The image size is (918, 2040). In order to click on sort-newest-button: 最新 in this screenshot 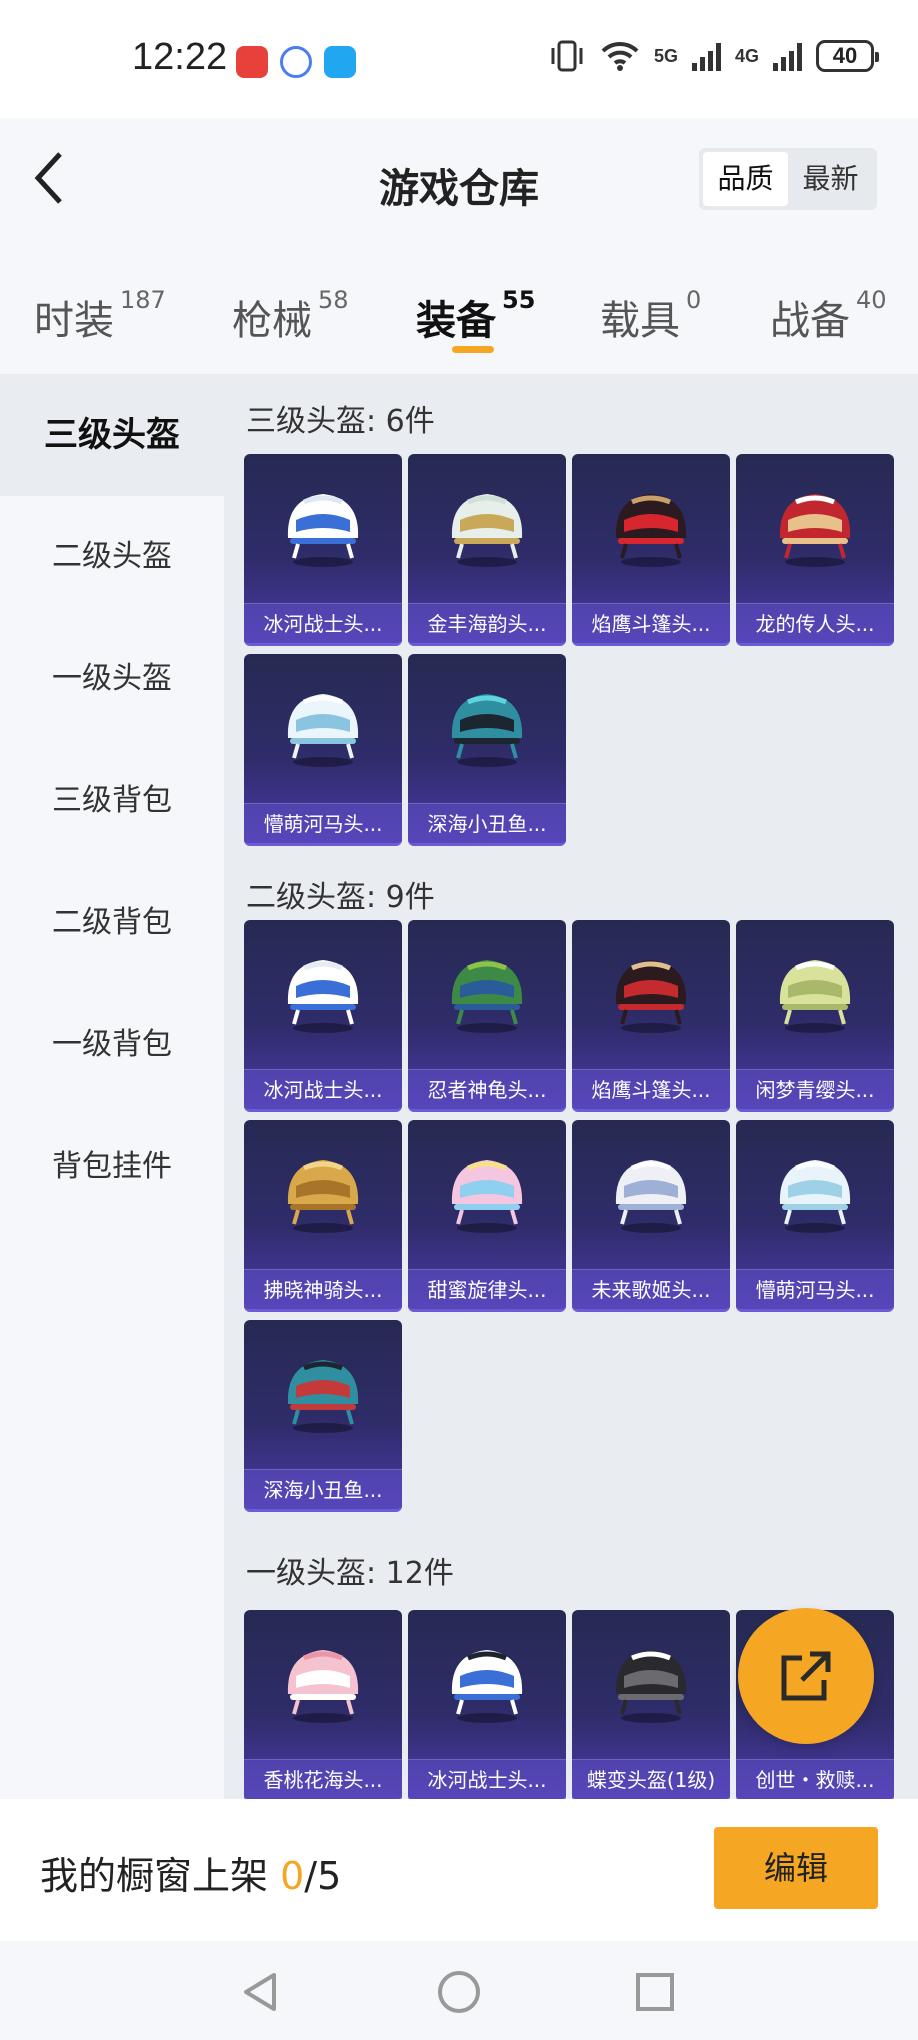, I will do `click(830, 179)`.